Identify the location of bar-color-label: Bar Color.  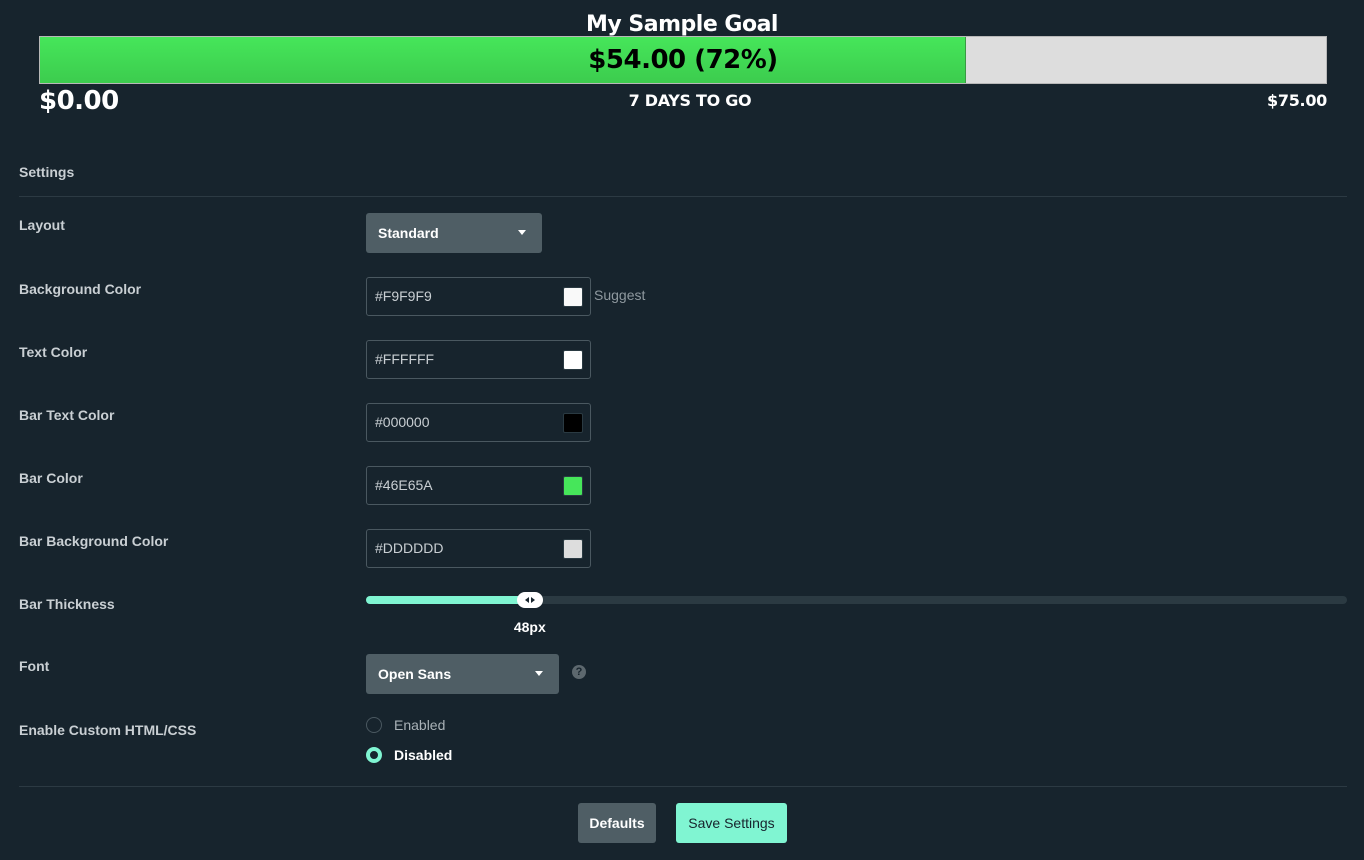
(51, 478).